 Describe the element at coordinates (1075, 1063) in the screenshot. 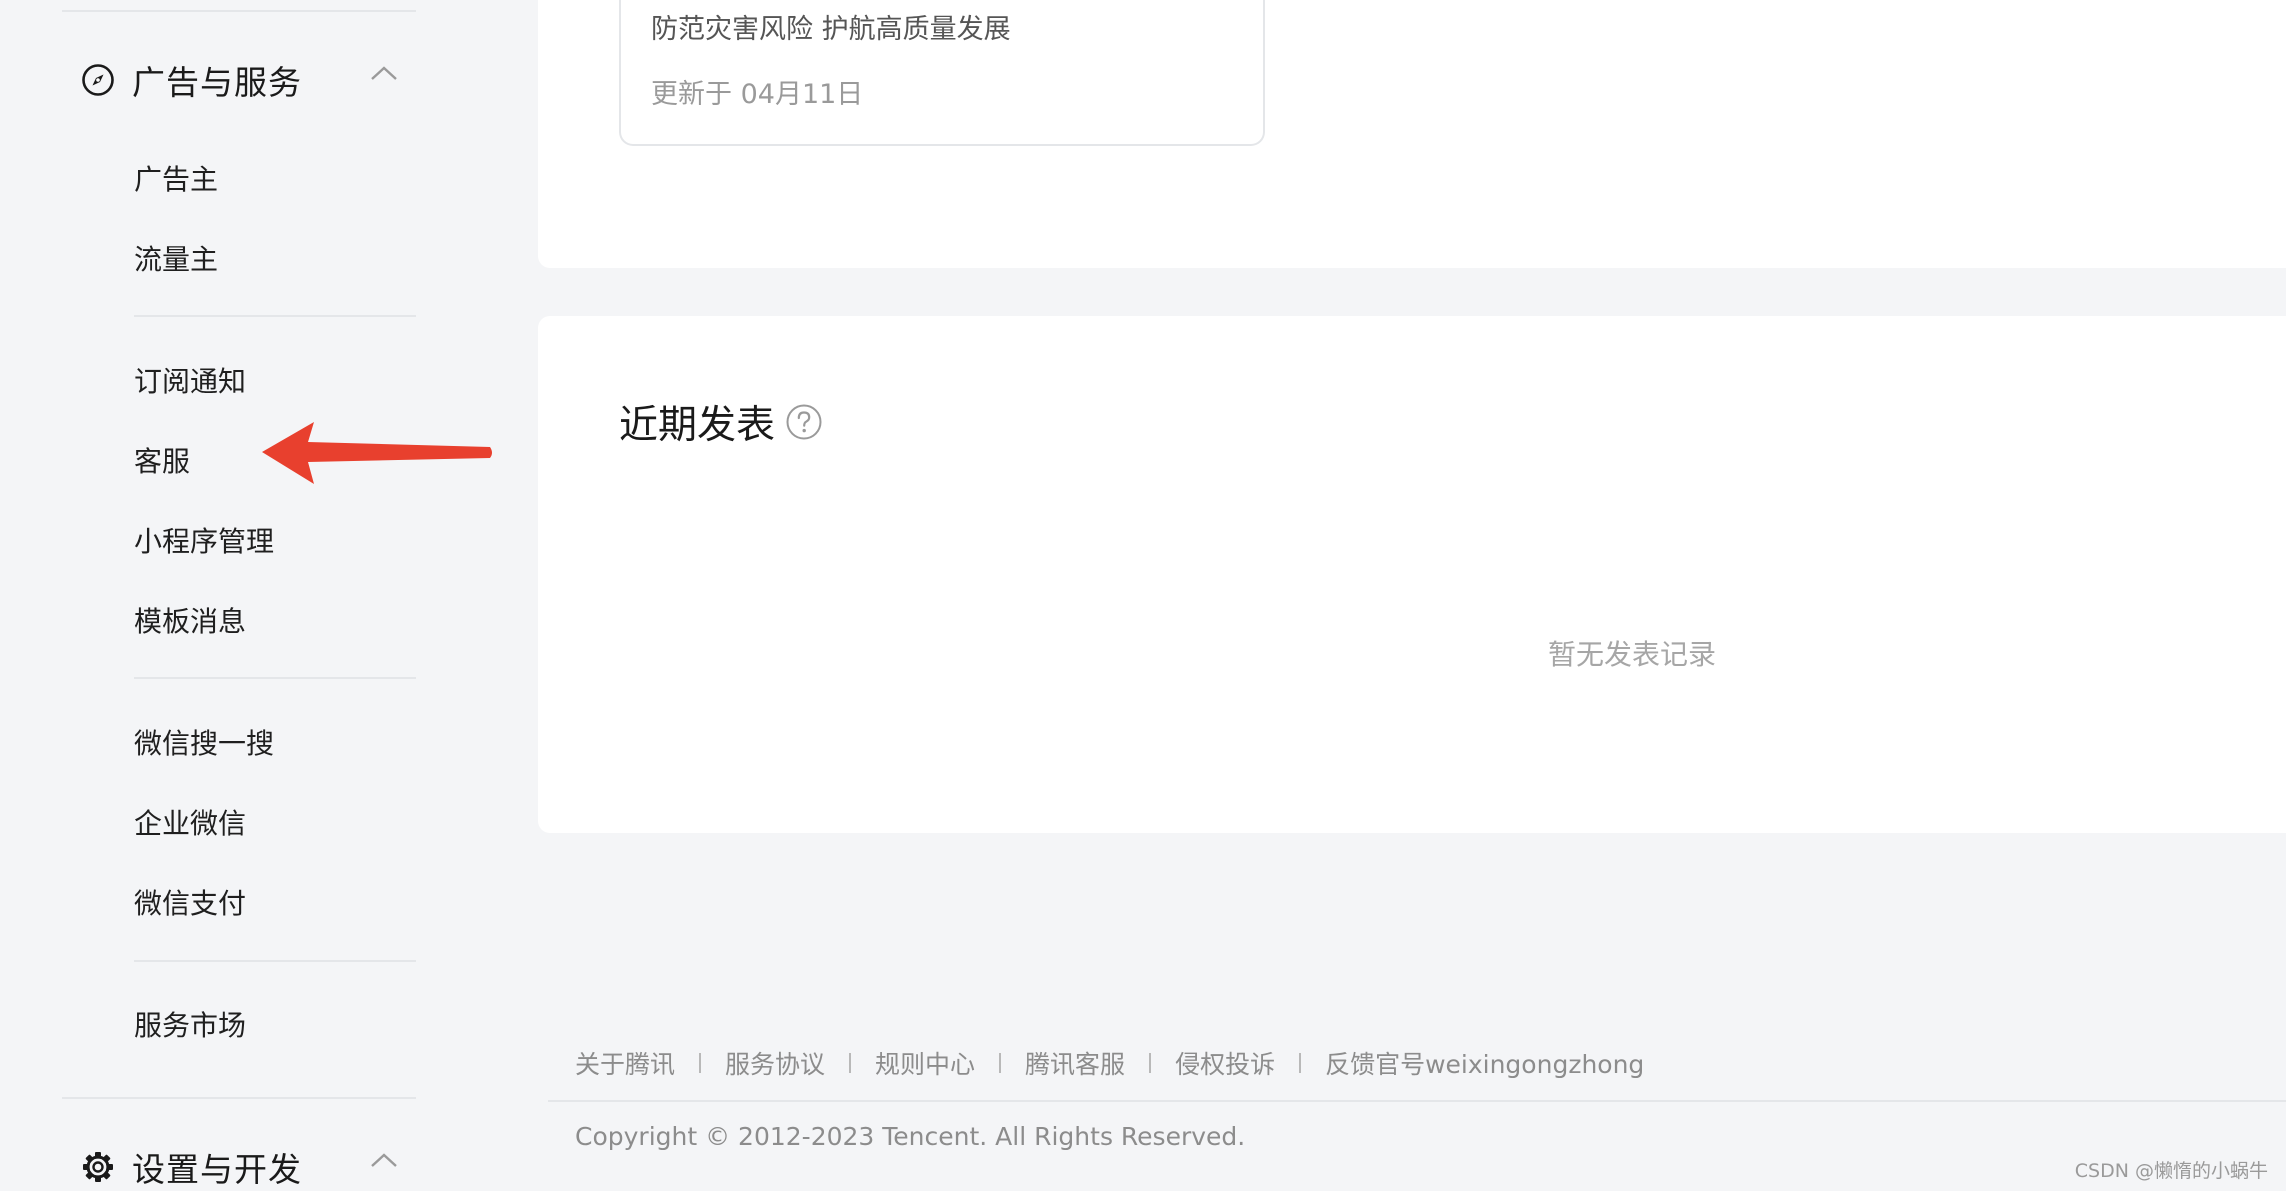

I see `footer-link-tencent-support: 腾讯客服` at that location.